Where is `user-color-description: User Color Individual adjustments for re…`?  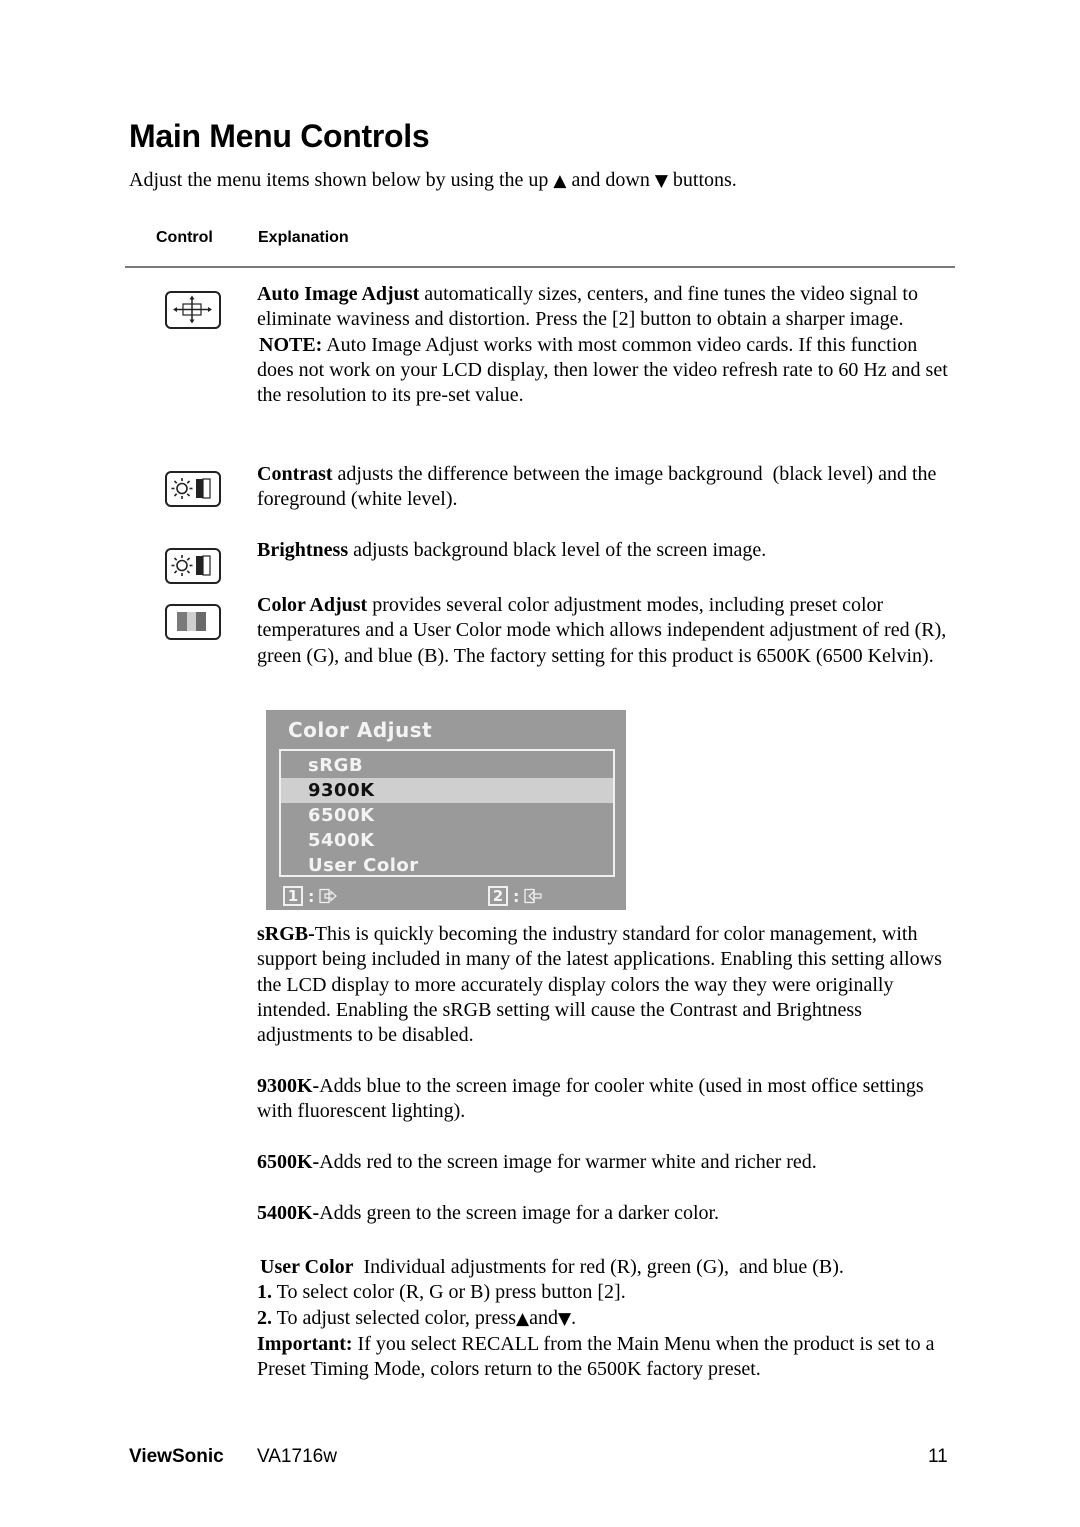 user-color-description: User Color Individual adjustments for re… is located at coordinates (607, 1318).